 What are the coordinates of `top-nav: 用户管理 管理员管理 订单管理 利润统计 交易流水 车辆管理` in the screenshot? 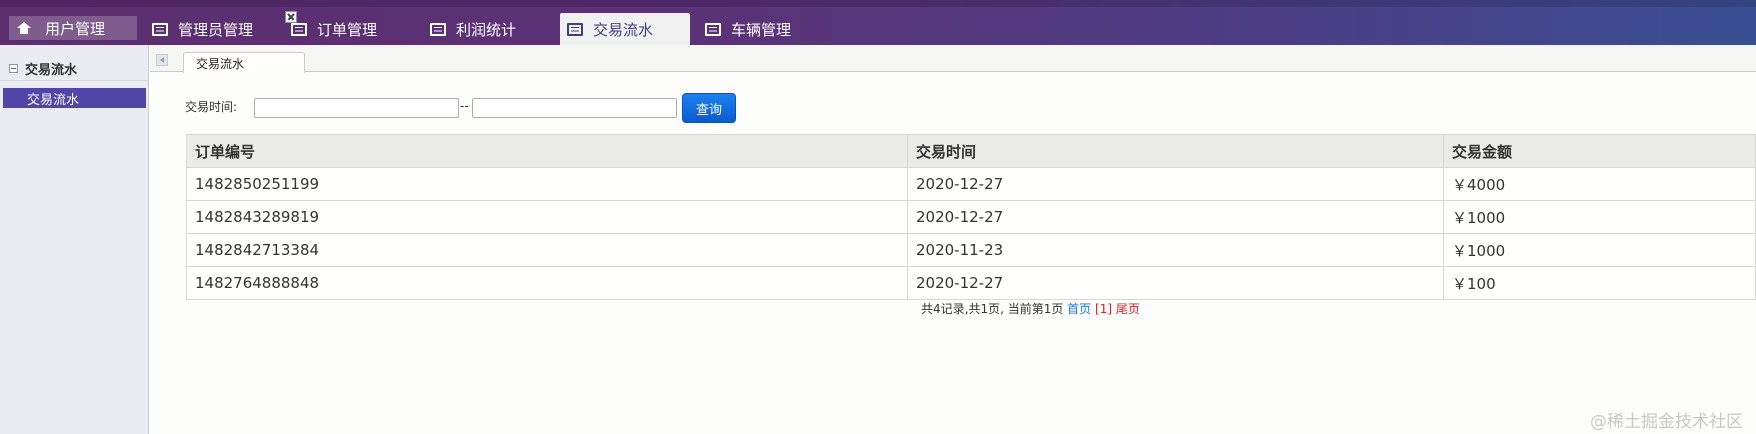 It's located at (878, 22).